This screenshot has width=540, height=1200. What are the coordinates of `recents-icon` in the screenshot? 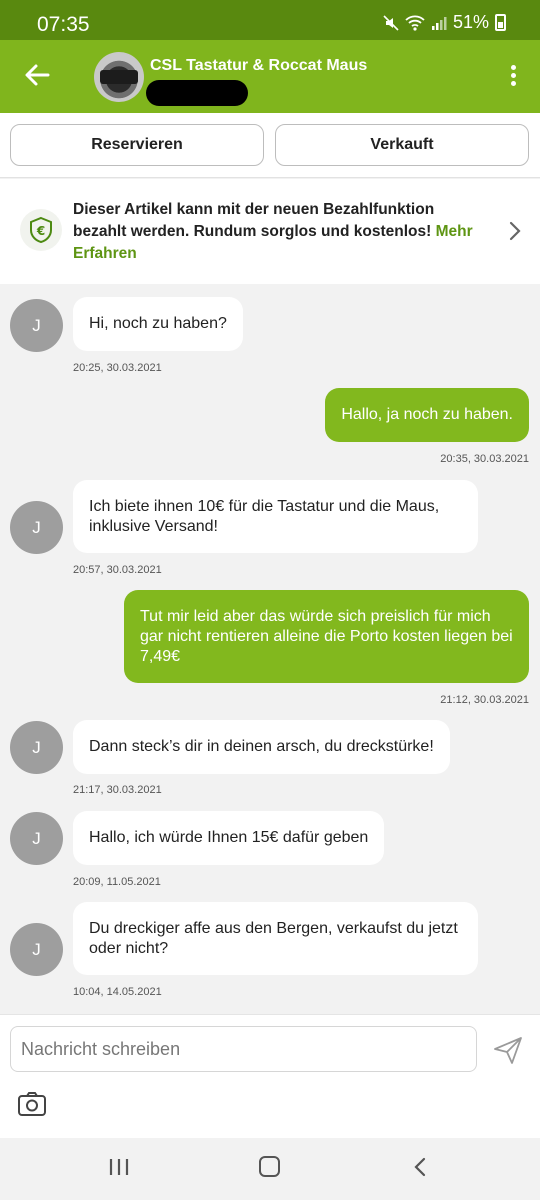 It's located at (119, 1167).